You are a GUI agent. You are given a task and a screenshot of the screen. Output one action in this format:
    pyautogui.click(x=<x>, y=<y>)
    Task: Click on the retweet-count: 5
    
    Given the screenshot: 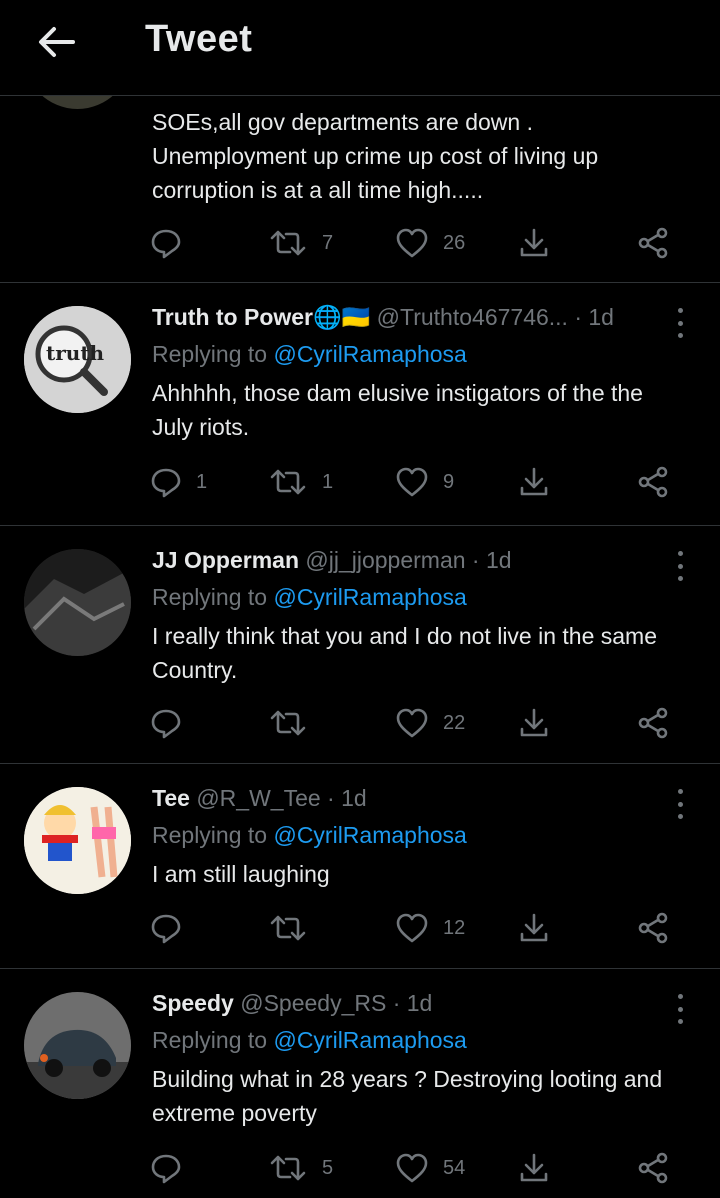 What is the action you would take?
    pyautogui.click(x=328, y=1167)
    